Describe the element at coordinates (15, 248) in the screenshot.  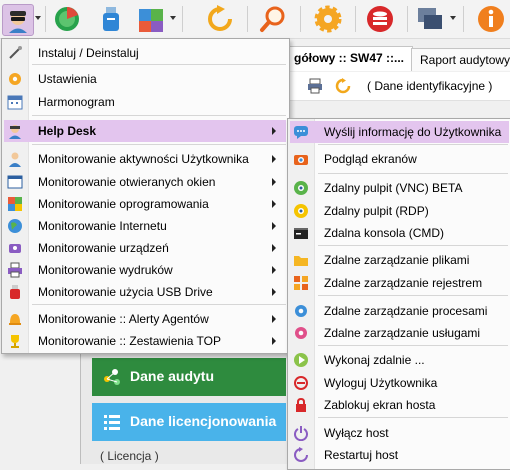
I see `devices-icon` at that location.